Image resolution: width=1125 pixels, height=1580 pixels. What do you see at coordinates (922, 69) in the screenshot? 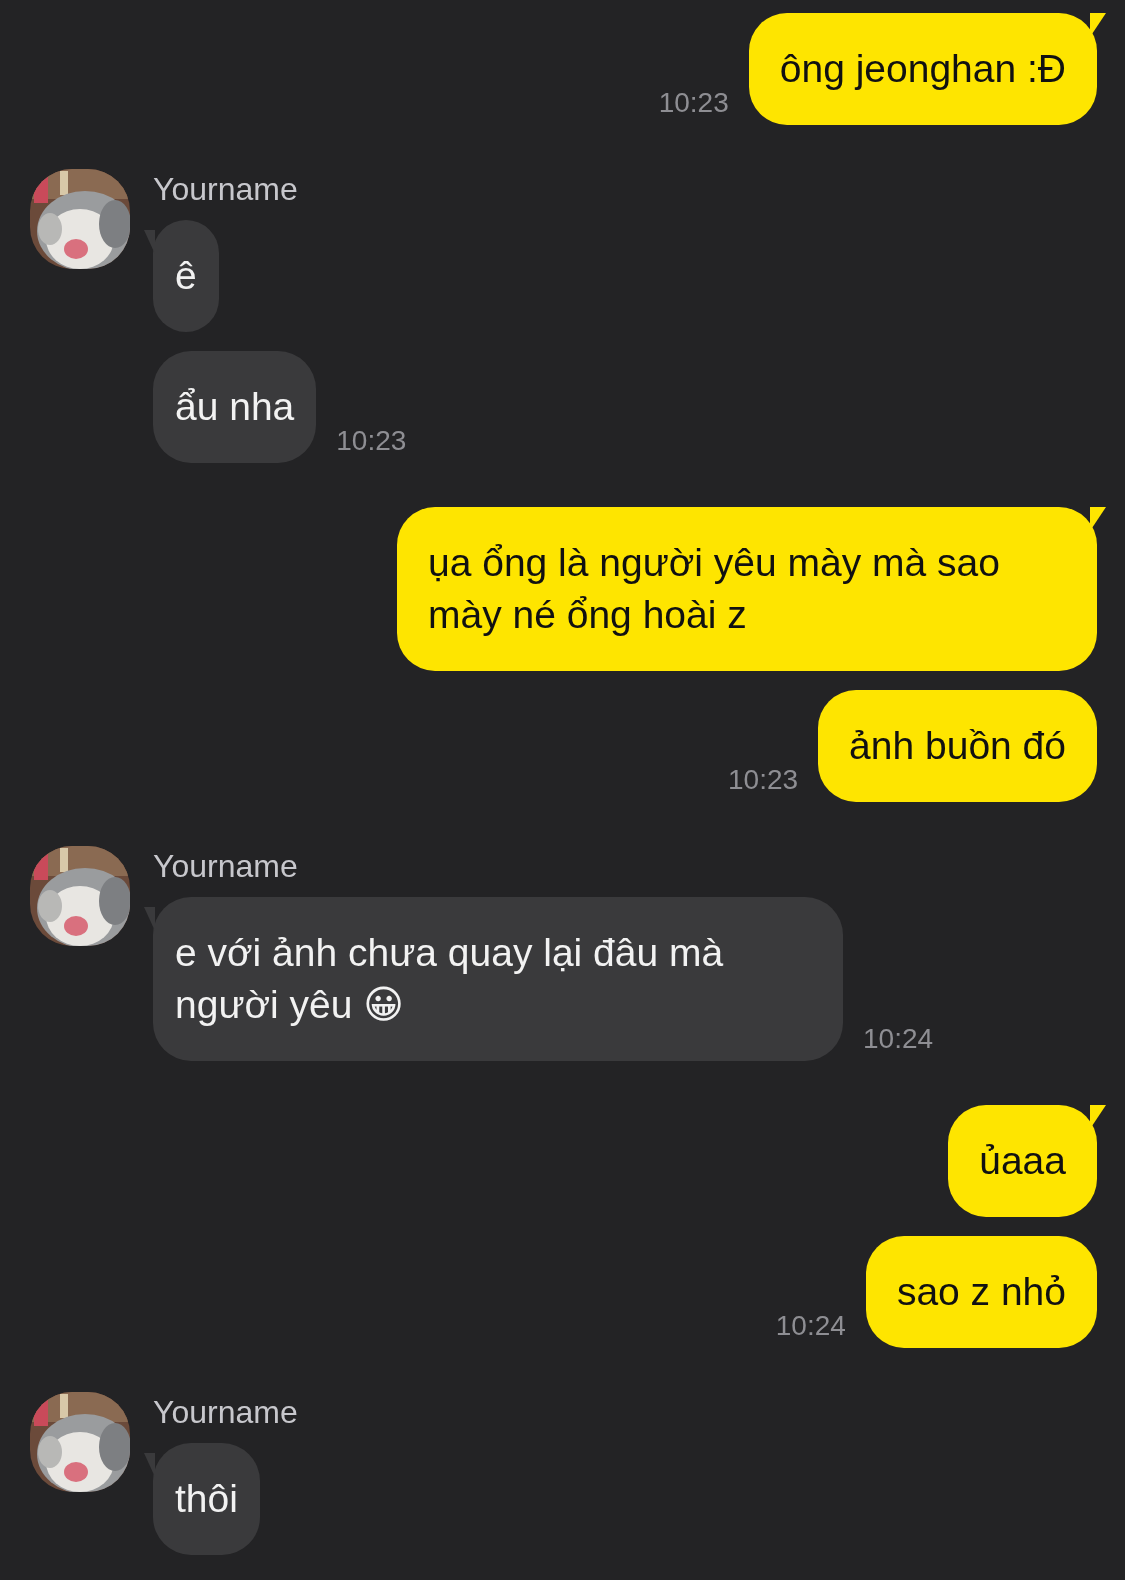
I see `message-bubble: ông jeonghan :Đ` at bounding box center [922, 69].